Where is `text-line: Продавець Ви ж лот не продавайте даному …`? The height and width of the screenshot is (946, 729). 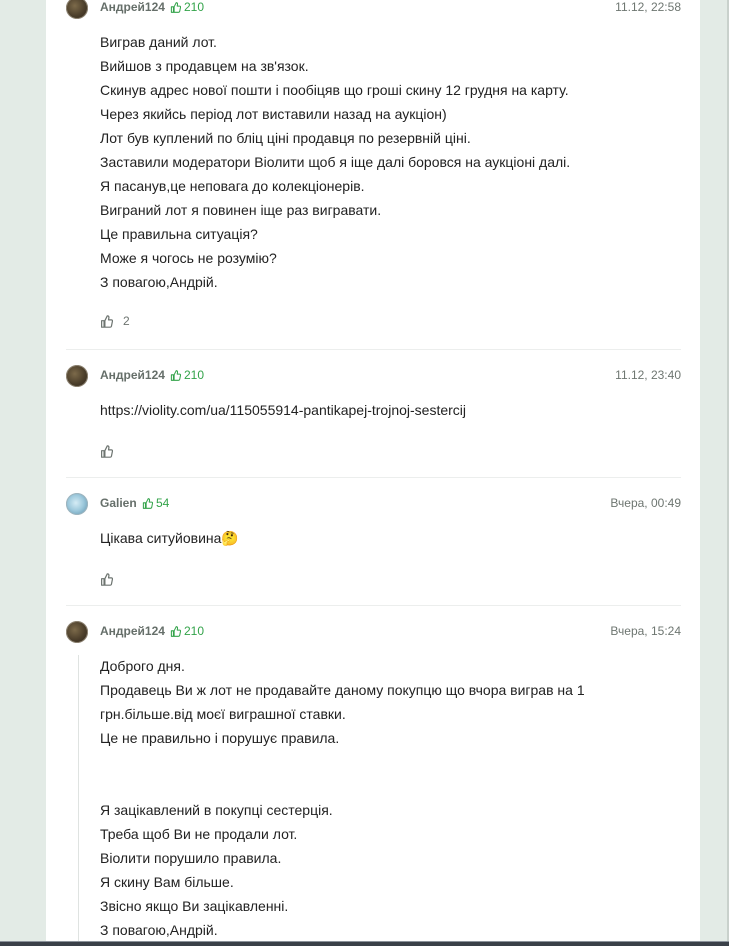 text-line: Продавець Ви ж лот не продавайте даному … is located at coordinates (342, 690).